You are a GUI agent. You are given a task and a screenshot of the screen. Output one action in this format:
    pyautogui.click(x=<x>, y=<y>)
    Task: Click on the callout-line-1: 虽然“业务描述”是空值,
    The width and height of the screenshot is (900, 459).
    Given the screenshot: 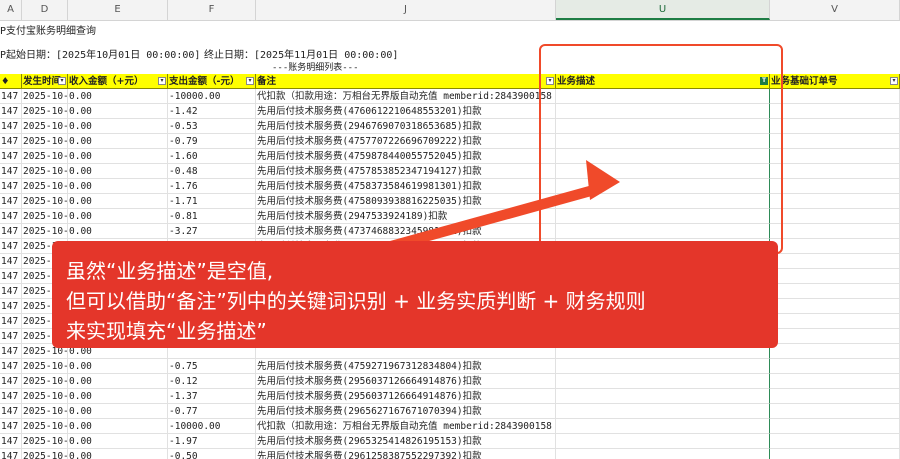 What is the action you would take?
    pyautogui.click(x=170, y=271)
    